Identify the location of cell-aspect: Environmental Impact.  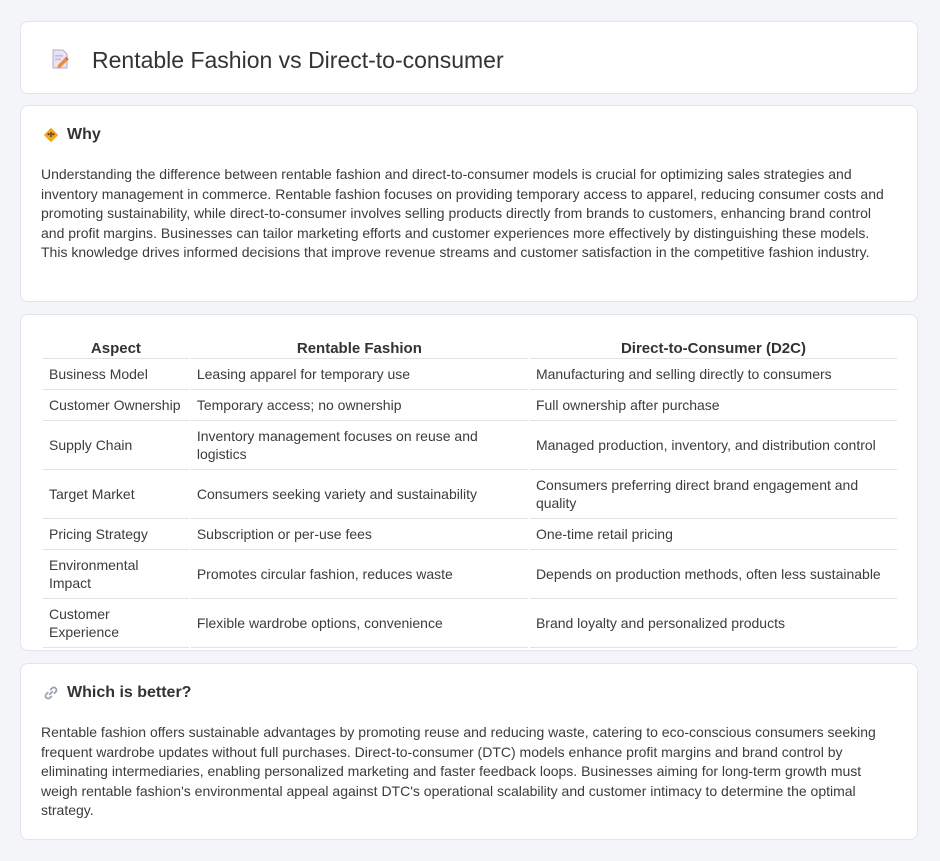
(116, 574).